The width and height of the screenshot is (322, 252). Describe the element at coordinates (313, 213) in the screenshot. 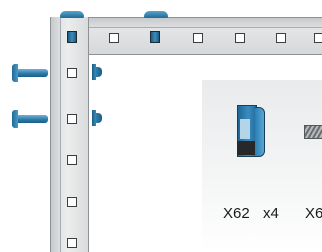

I see `part-code-label: X6` at that location.